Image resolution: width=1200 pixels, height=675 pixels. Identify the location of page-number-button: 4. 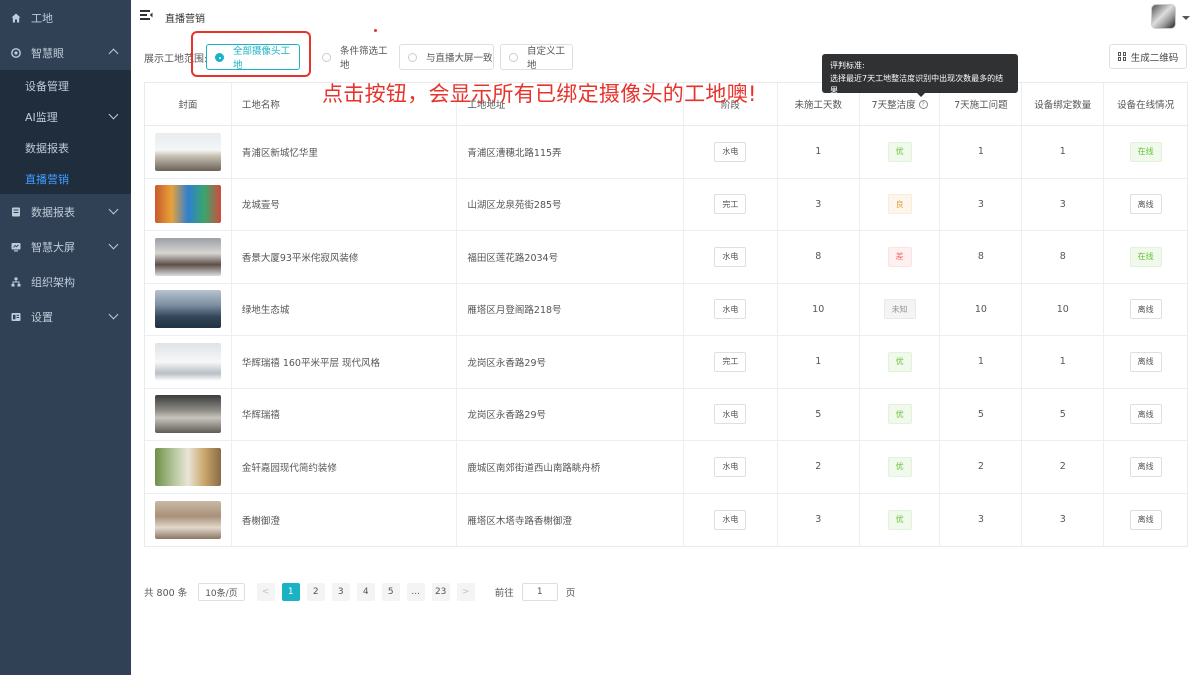
(365, 592).